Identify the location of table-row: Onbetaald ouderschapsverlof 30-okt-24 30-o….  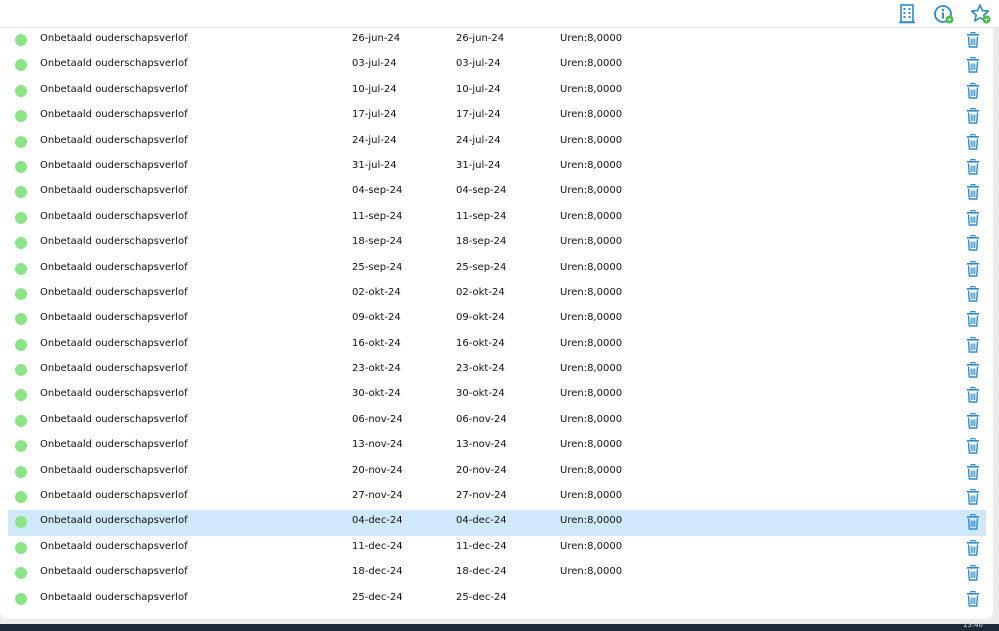
(497, 395).